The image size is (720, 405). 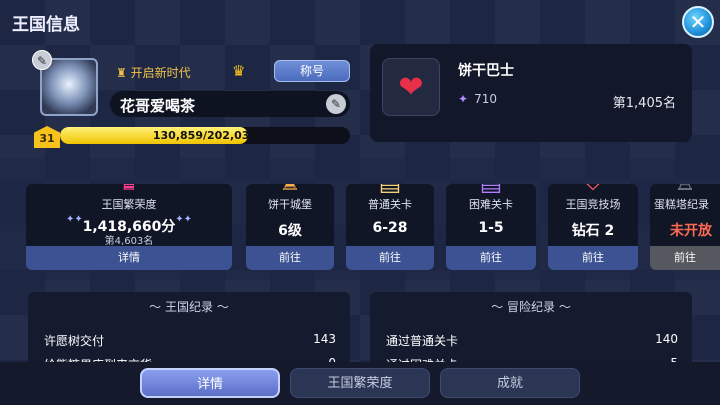 I want to click on adventure-record-panel: 〜 冒险纪录 〜 通过普通关卡 140 通过困难关卡 5, so click(x=531, y=329).